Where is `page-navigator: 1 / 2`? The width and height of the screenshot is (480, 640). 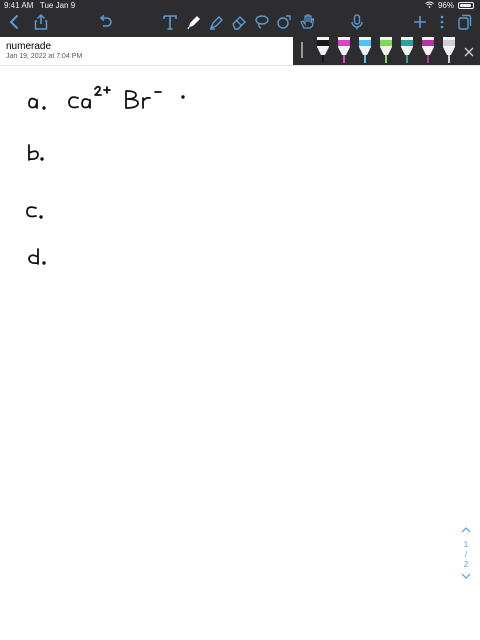
page-navigator: 1 / 2 is located at coordinates (466, 554).